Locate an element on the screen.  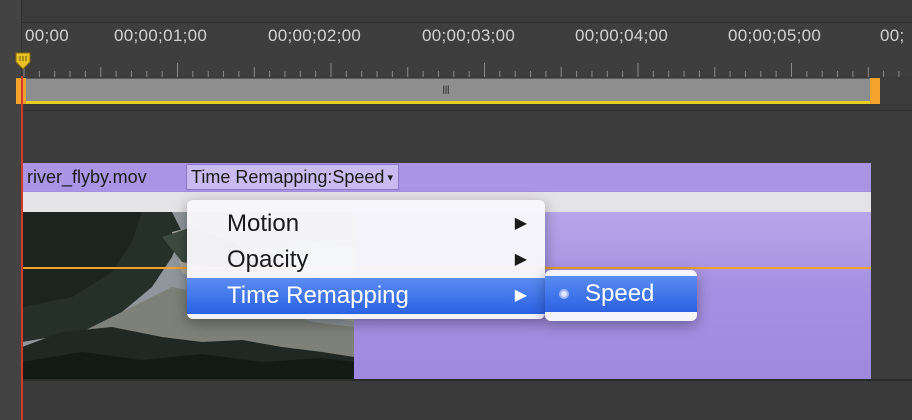
timecode-label: 00;00;05;00 is located at coordinates (775, 35).